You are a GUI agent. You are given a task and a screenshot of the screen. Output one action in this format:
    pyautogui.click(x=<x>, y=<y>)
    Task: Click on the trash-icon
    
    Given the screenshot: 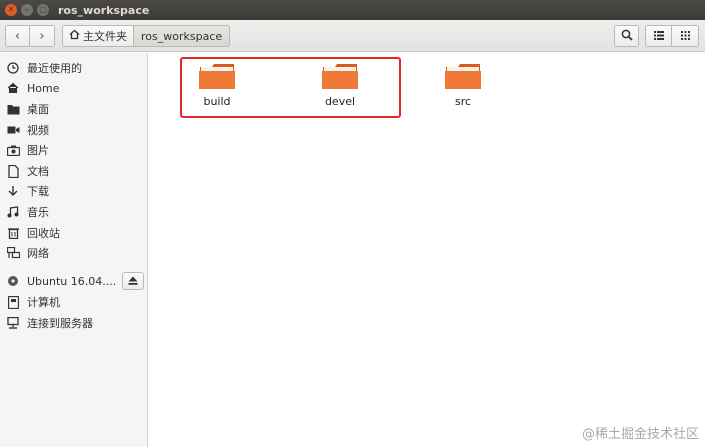 What is the action you would take?
    pyautogui.click(x=13, y=233)
    